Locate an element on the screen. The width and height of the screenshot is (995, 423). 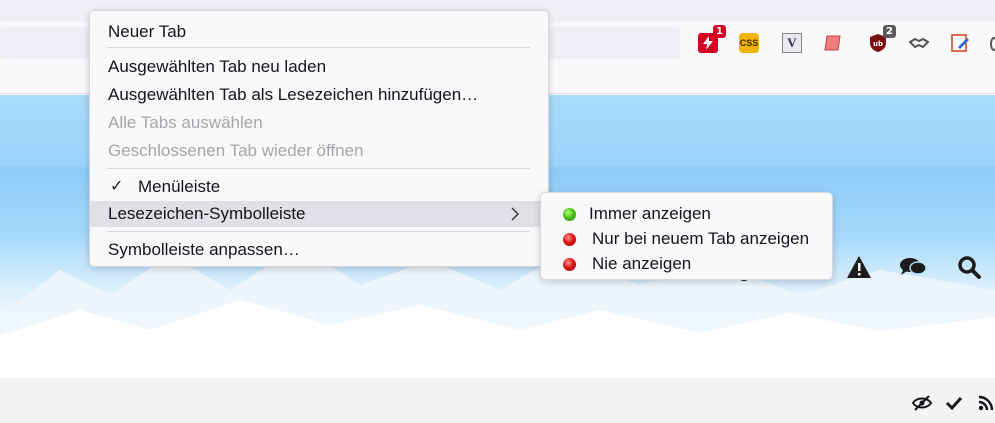
submenu-item-never-show: Nie anzeigen is located at coordinates (686, 264).